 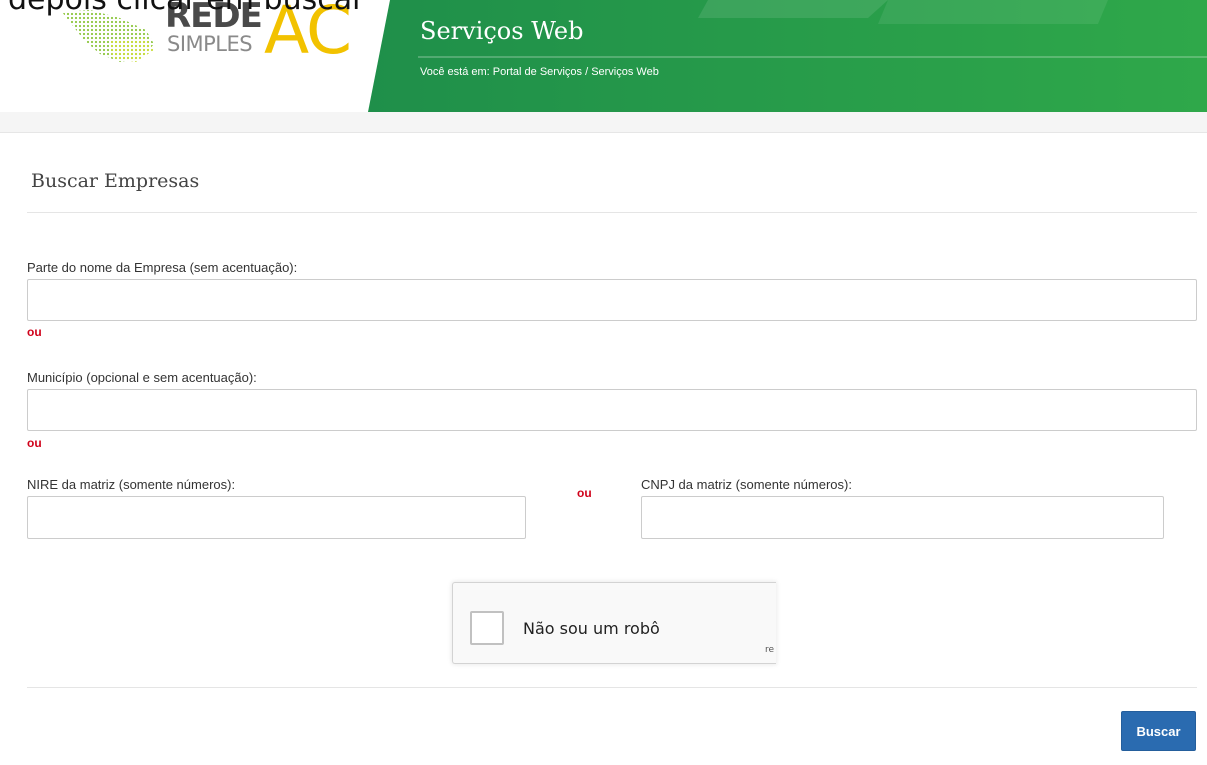 I want to click on nire-input, so click(x=276, y=517).